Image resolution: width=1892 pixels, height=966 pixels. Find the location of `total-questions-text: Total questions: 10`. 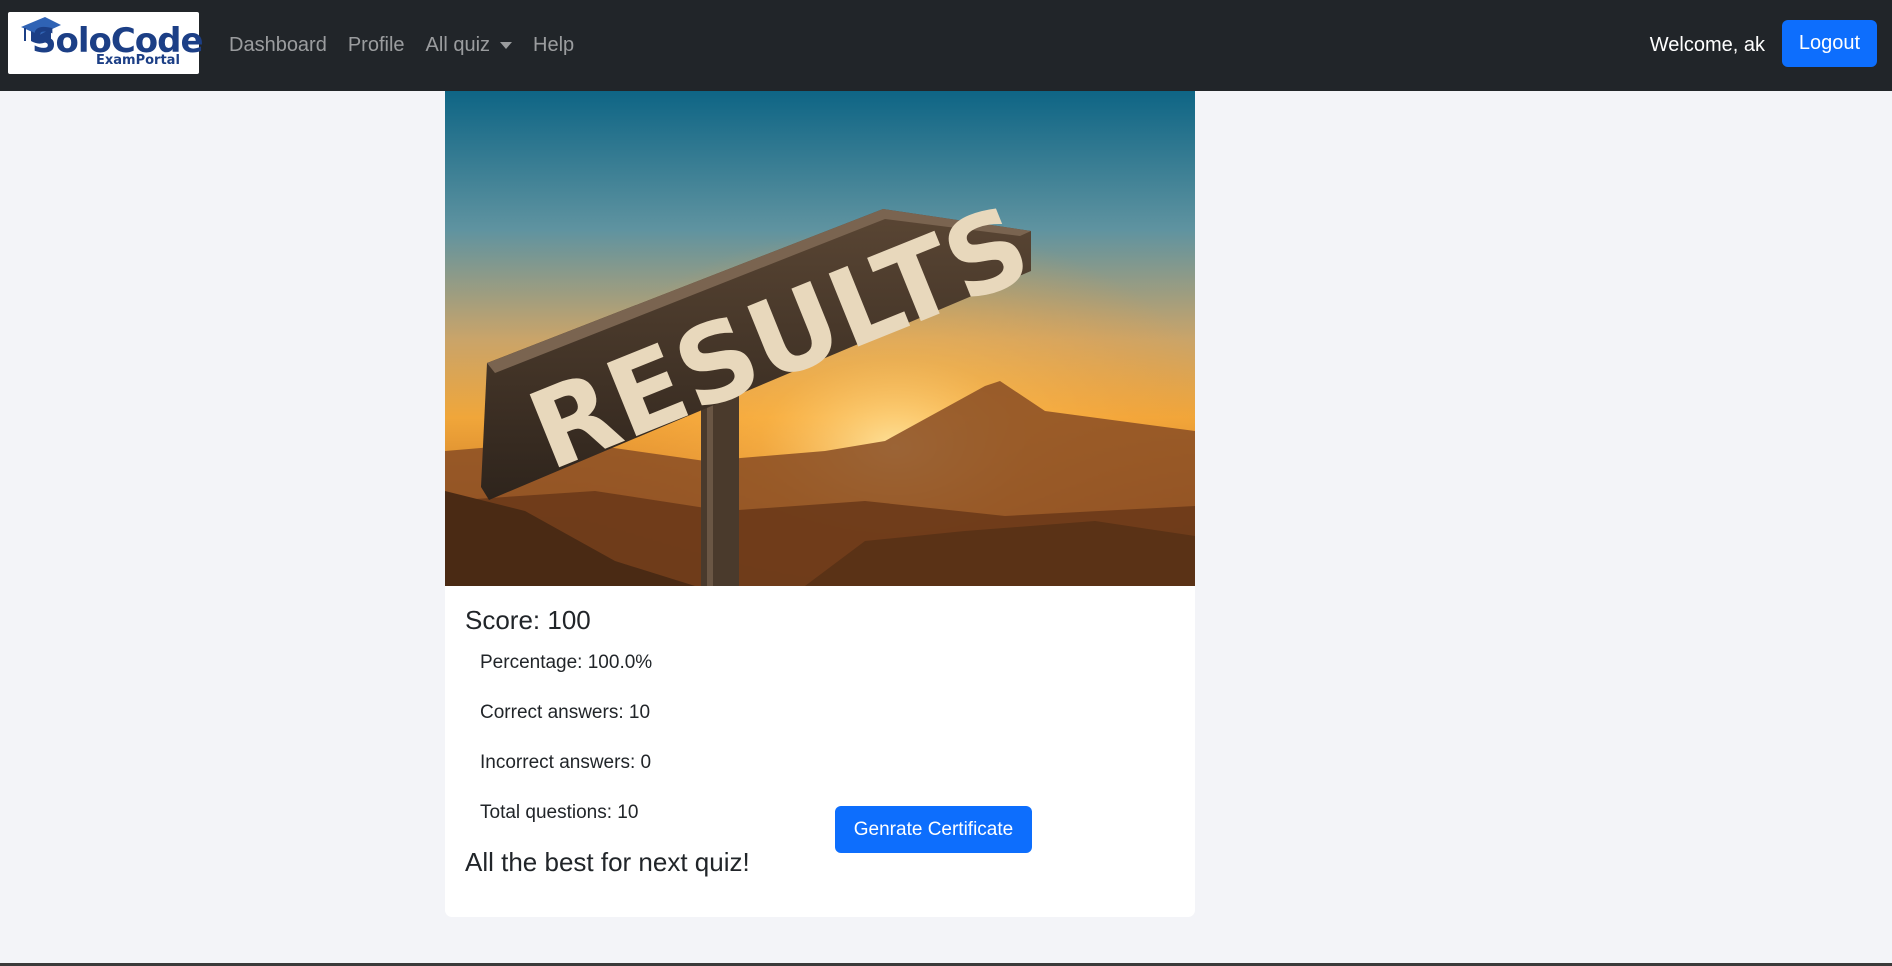

total-questions-text: Total questions: 10 is located at coordinates (559, 812).